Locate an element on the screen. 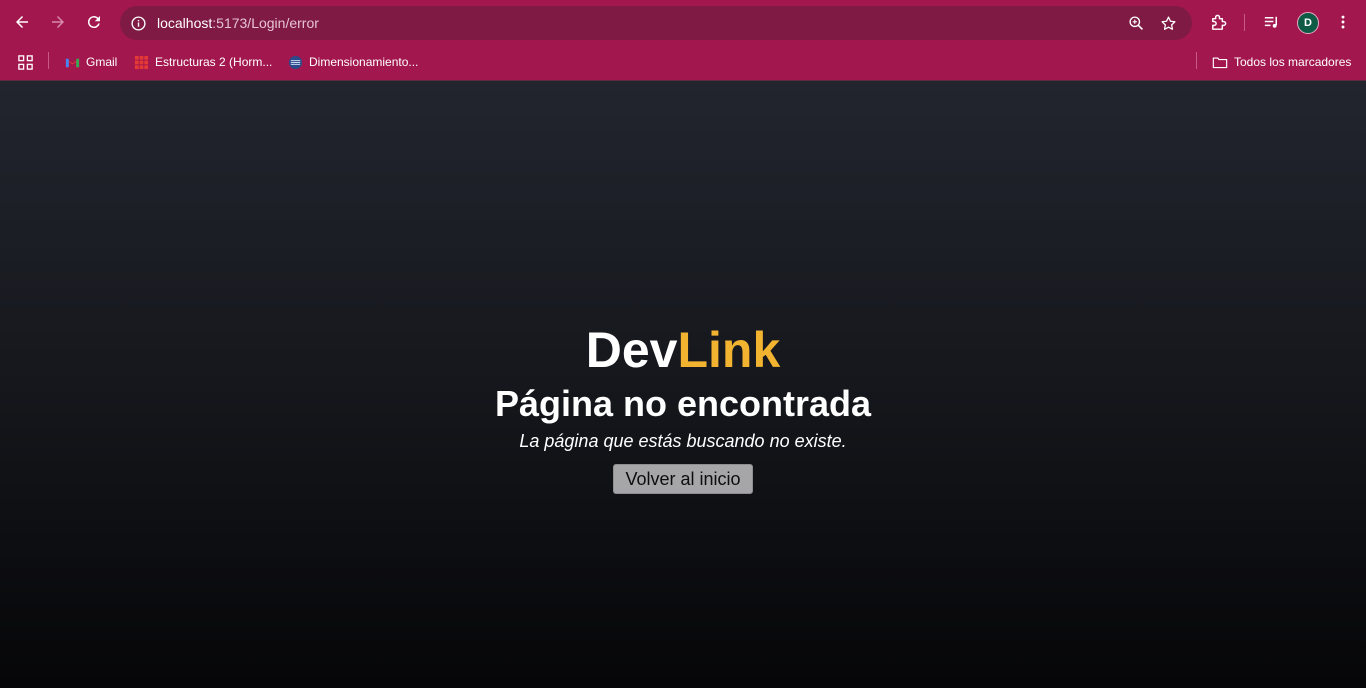 Image resolution: width=1366 pixels, height=688 pixels. bookmarks-divider-right is located at coordinates (1196, 60).